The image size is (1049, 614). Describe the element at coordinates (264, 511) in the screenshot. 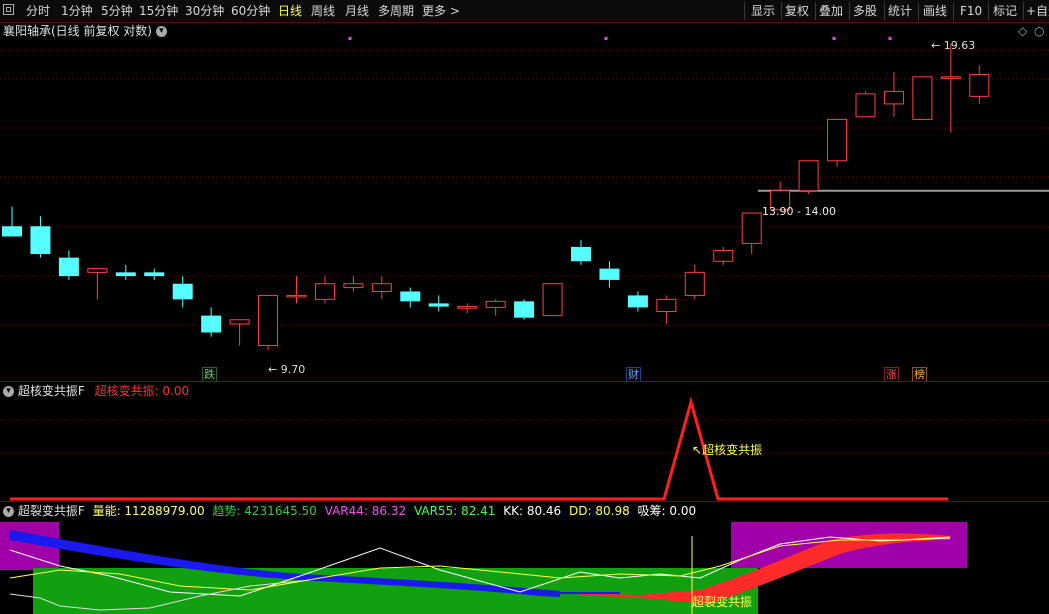

I see `indicator-qushi: 趋势: 4231645.50` at that location.